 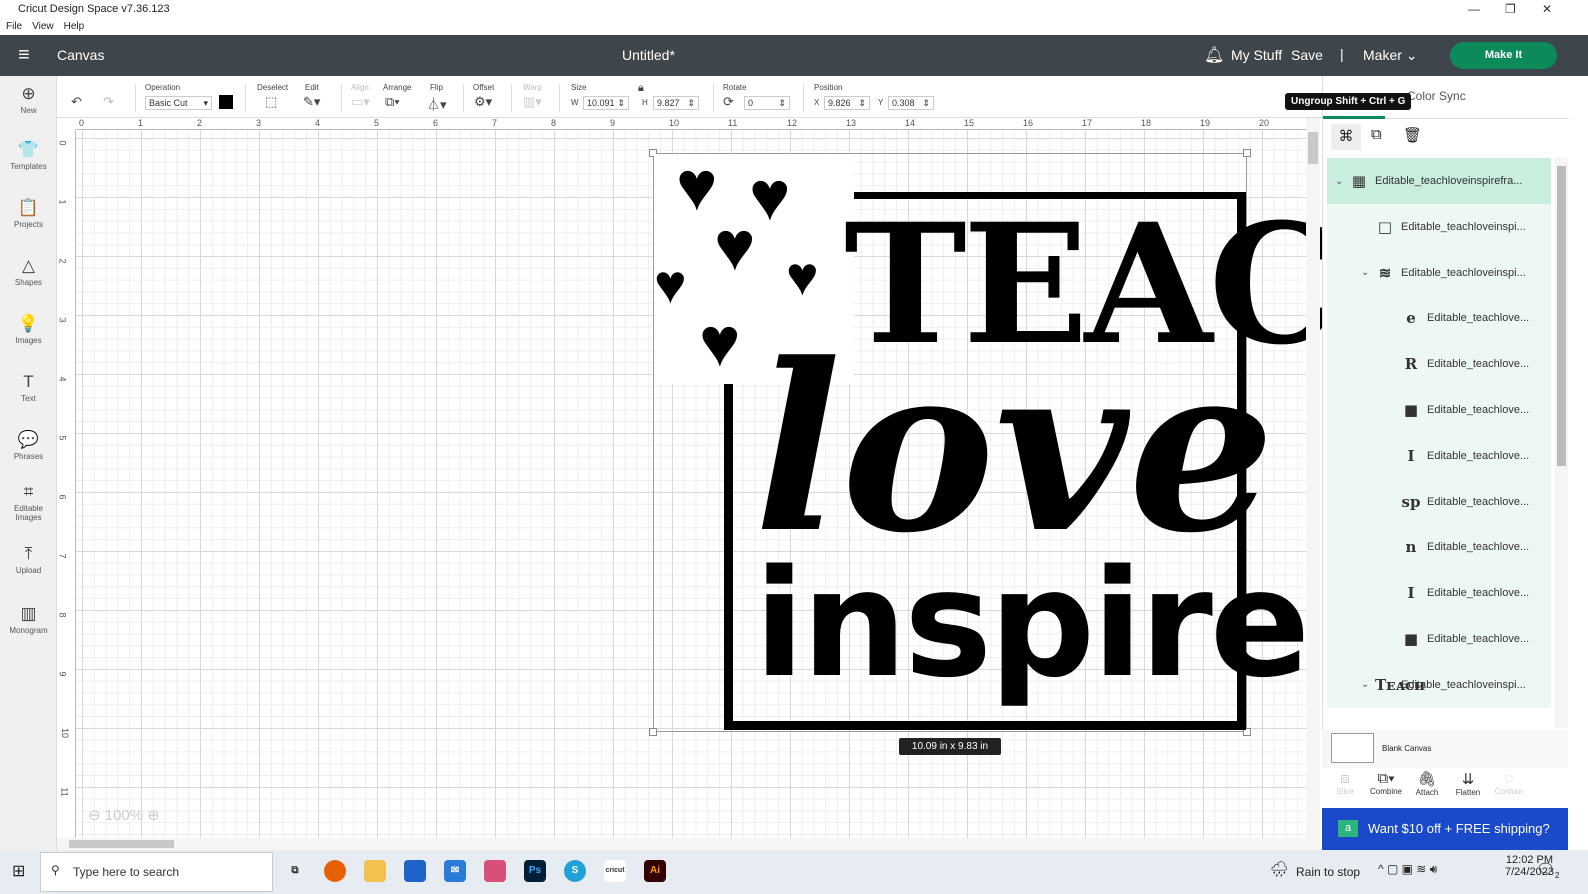 What do you see at coordinates (28, 329) in the screenshot?
I see `sidebar-item-images: 💡 Images` at bounding box center [28, 329].